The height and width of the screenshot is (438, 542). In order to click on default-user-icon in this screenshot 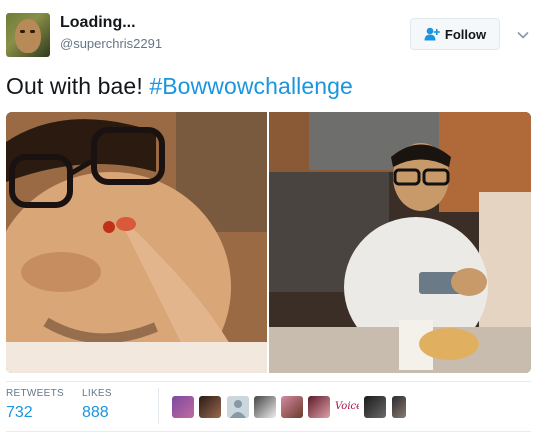, I will do `click(238, 407)`.